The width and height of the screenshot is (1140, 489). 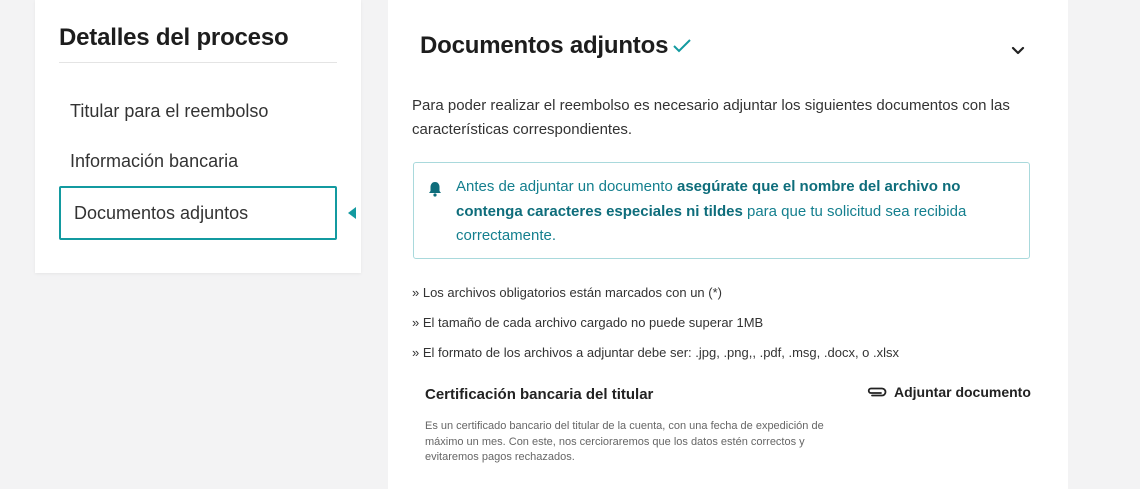 I want to click on section-header: Documentos adjuntos, so click(x=556, y=46).